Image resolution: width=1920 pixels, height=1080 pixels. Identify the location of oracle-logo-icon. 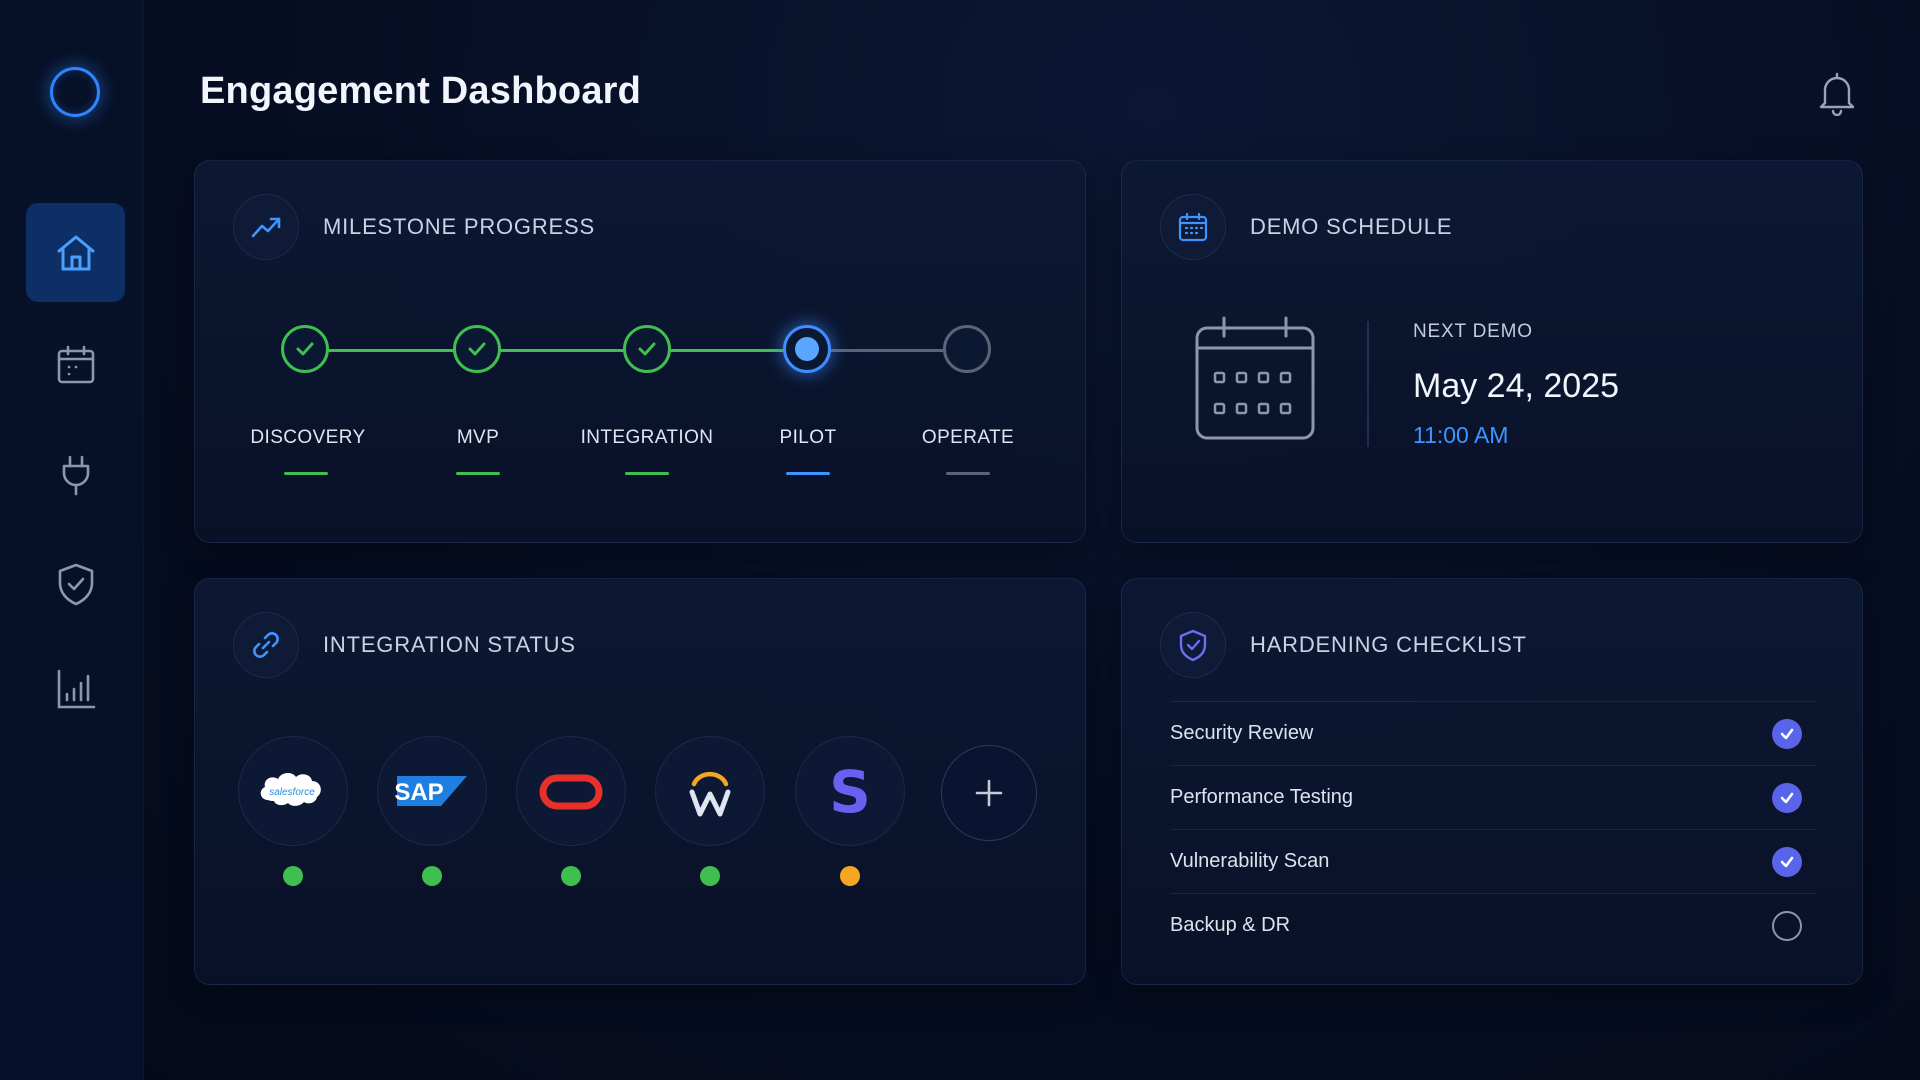
(571, 792).